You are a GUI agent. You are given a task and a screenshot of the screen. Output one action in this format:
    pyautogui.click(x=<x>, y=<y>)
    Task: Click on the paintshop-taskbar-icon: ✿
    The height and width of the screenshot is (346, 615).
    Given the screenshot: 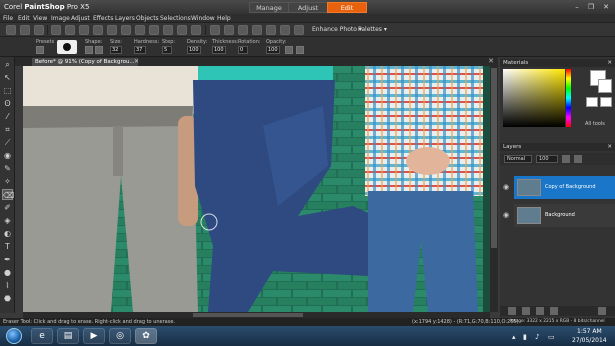 What is the action you would take?
    pyautogui.click(x=146, y=336)
    